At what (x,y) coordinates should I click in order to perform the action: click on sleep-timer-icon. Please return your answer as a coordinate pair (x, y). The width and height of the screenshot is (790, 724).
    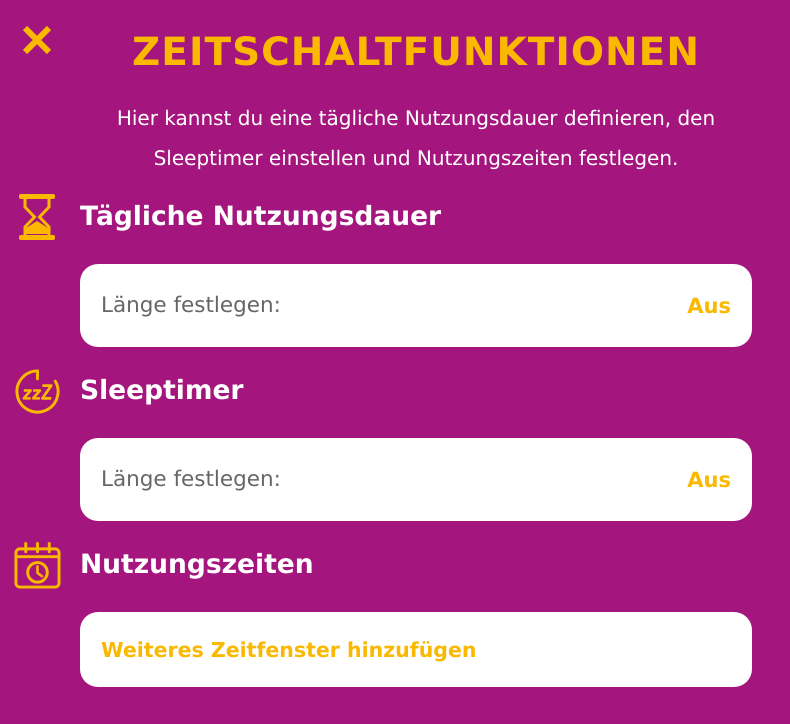
    Looking at the image, I should click on (37, 391).